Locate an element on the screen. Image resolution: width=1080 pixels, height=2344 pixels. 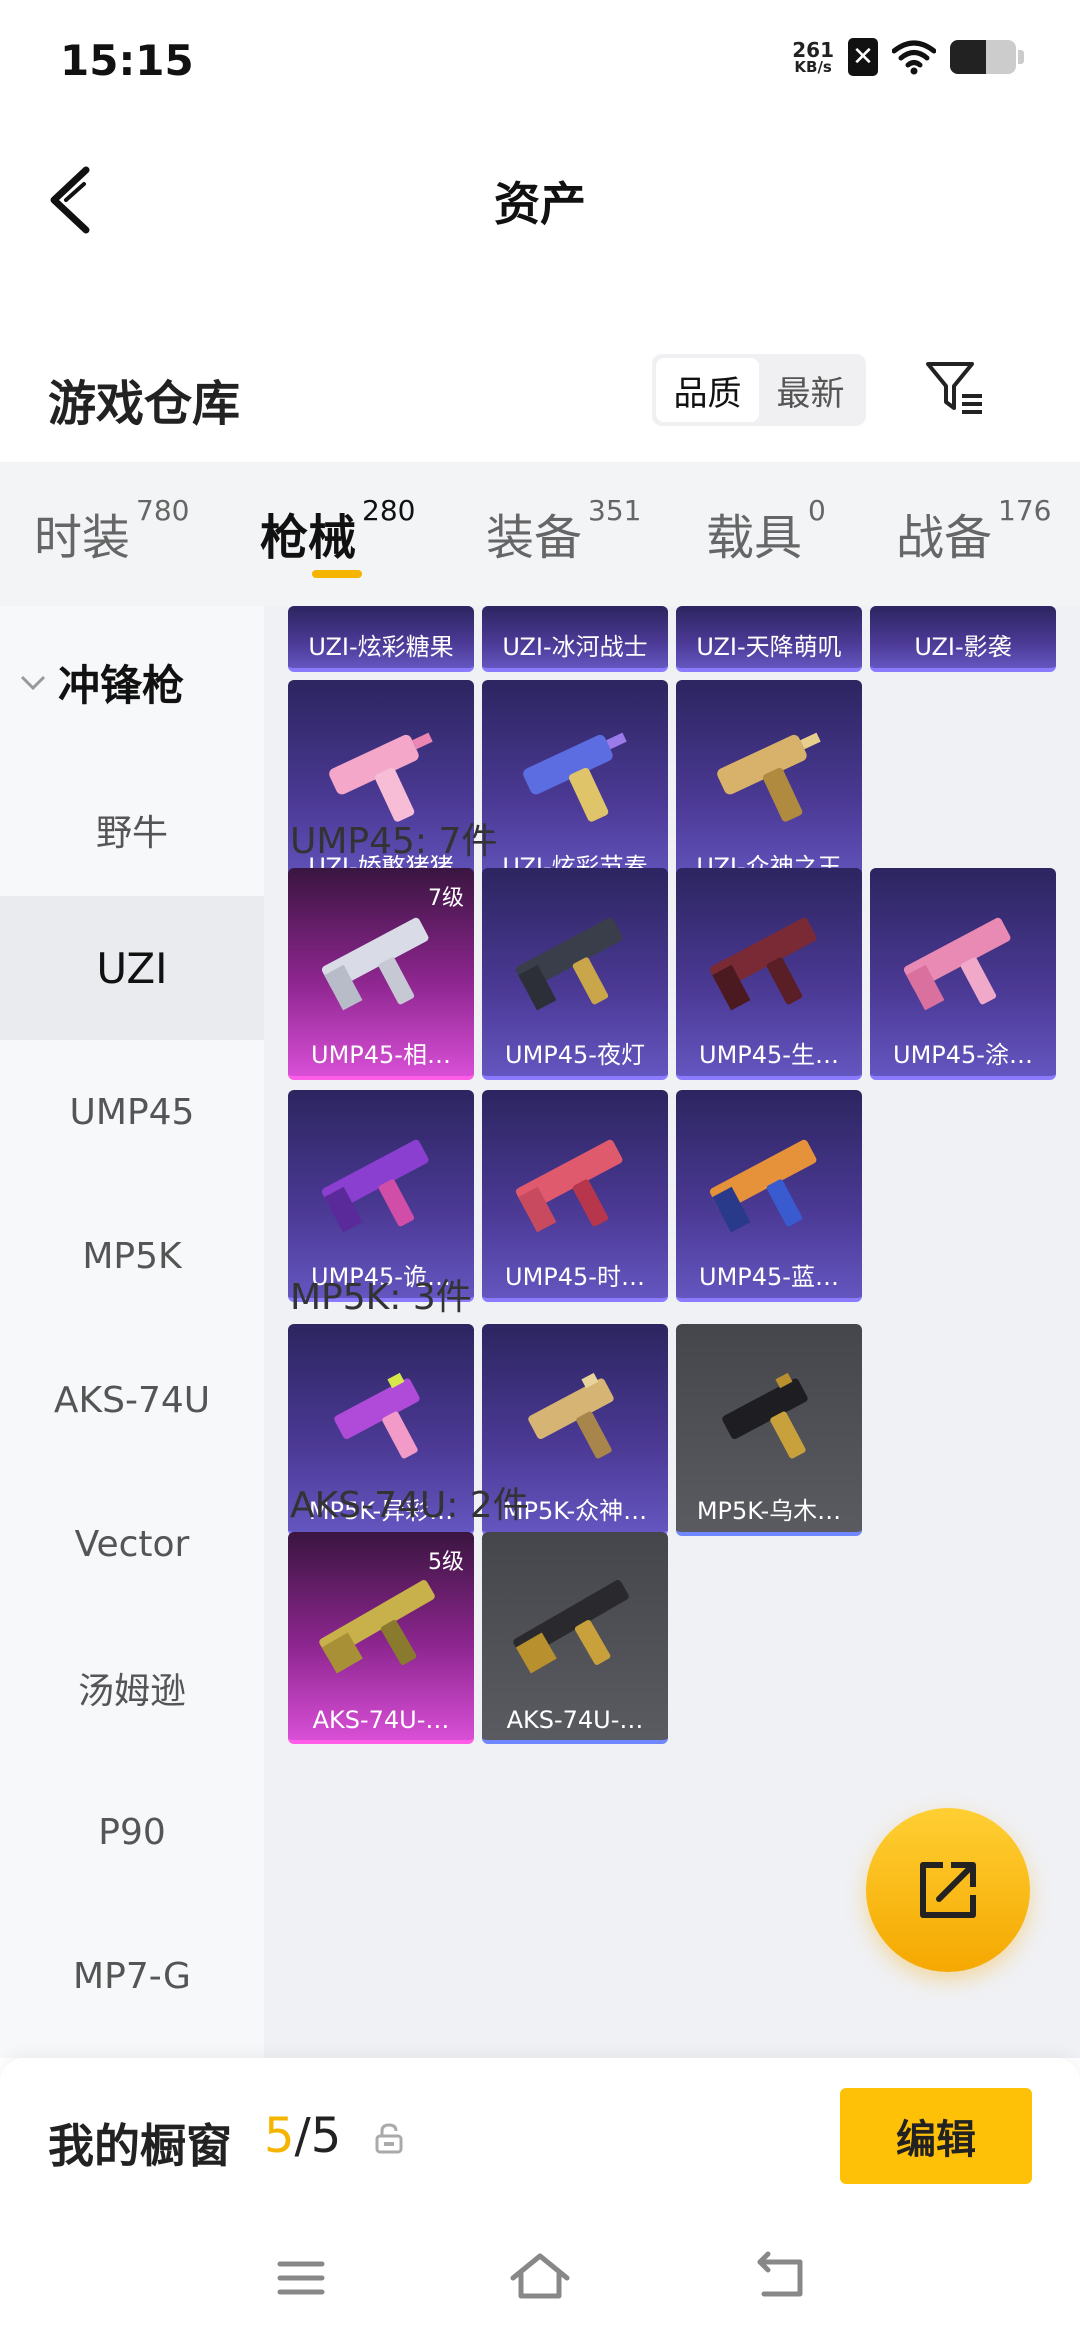
network-speed-unit: KB/s is located at coordinates (813, 66).